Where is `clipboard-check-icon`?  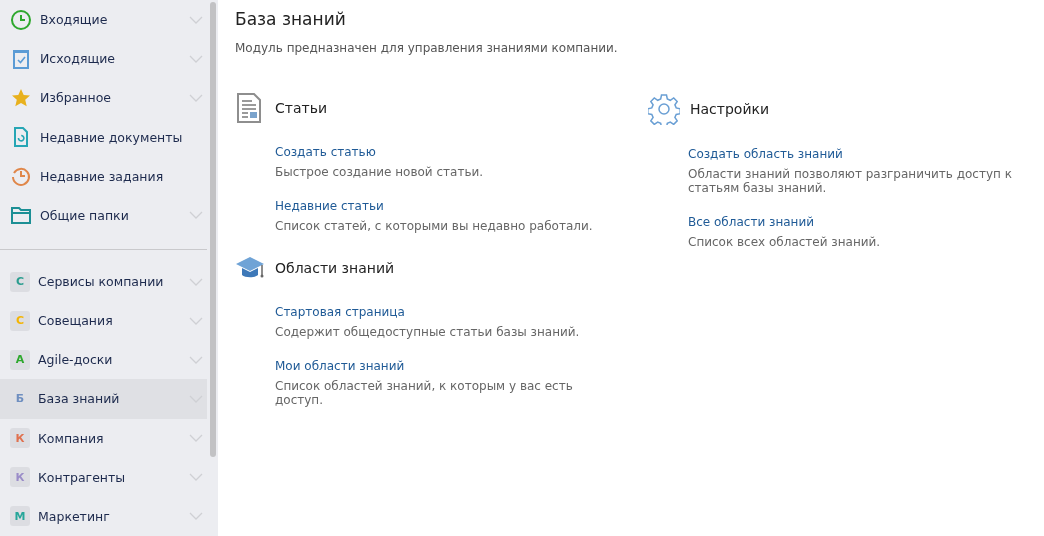
clipboard-check-icon is located at coordinates (21, 58).